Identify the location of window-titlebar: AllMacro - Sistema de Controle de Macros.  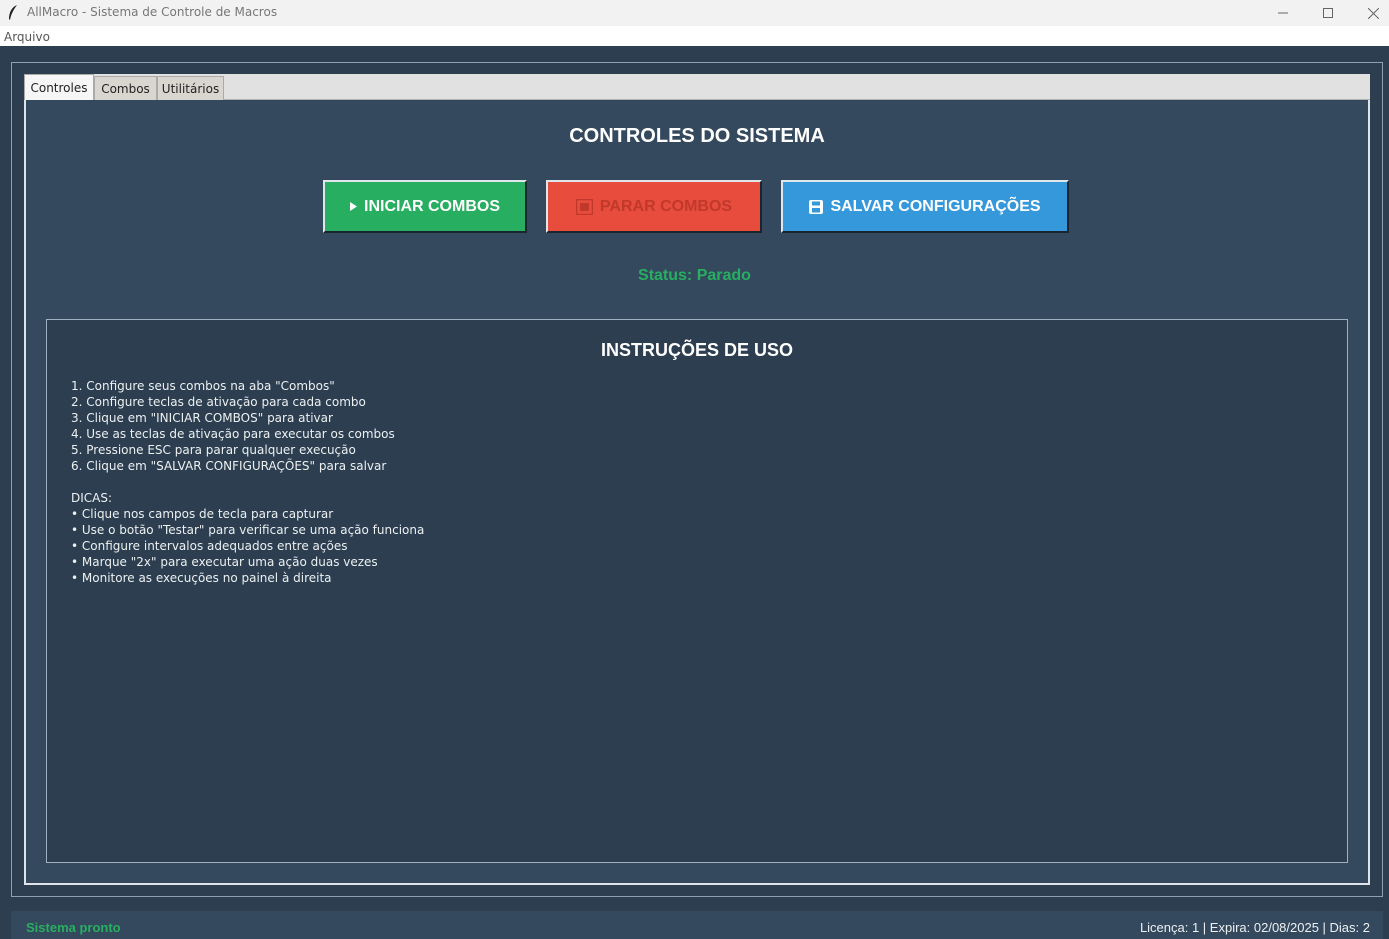
(694, 13).